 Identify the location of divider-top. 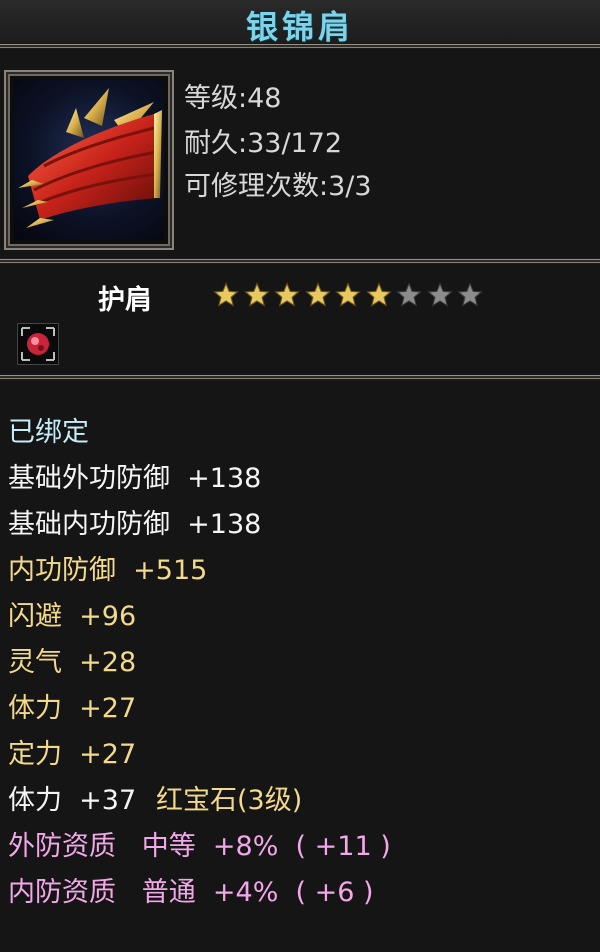
(300, 46).